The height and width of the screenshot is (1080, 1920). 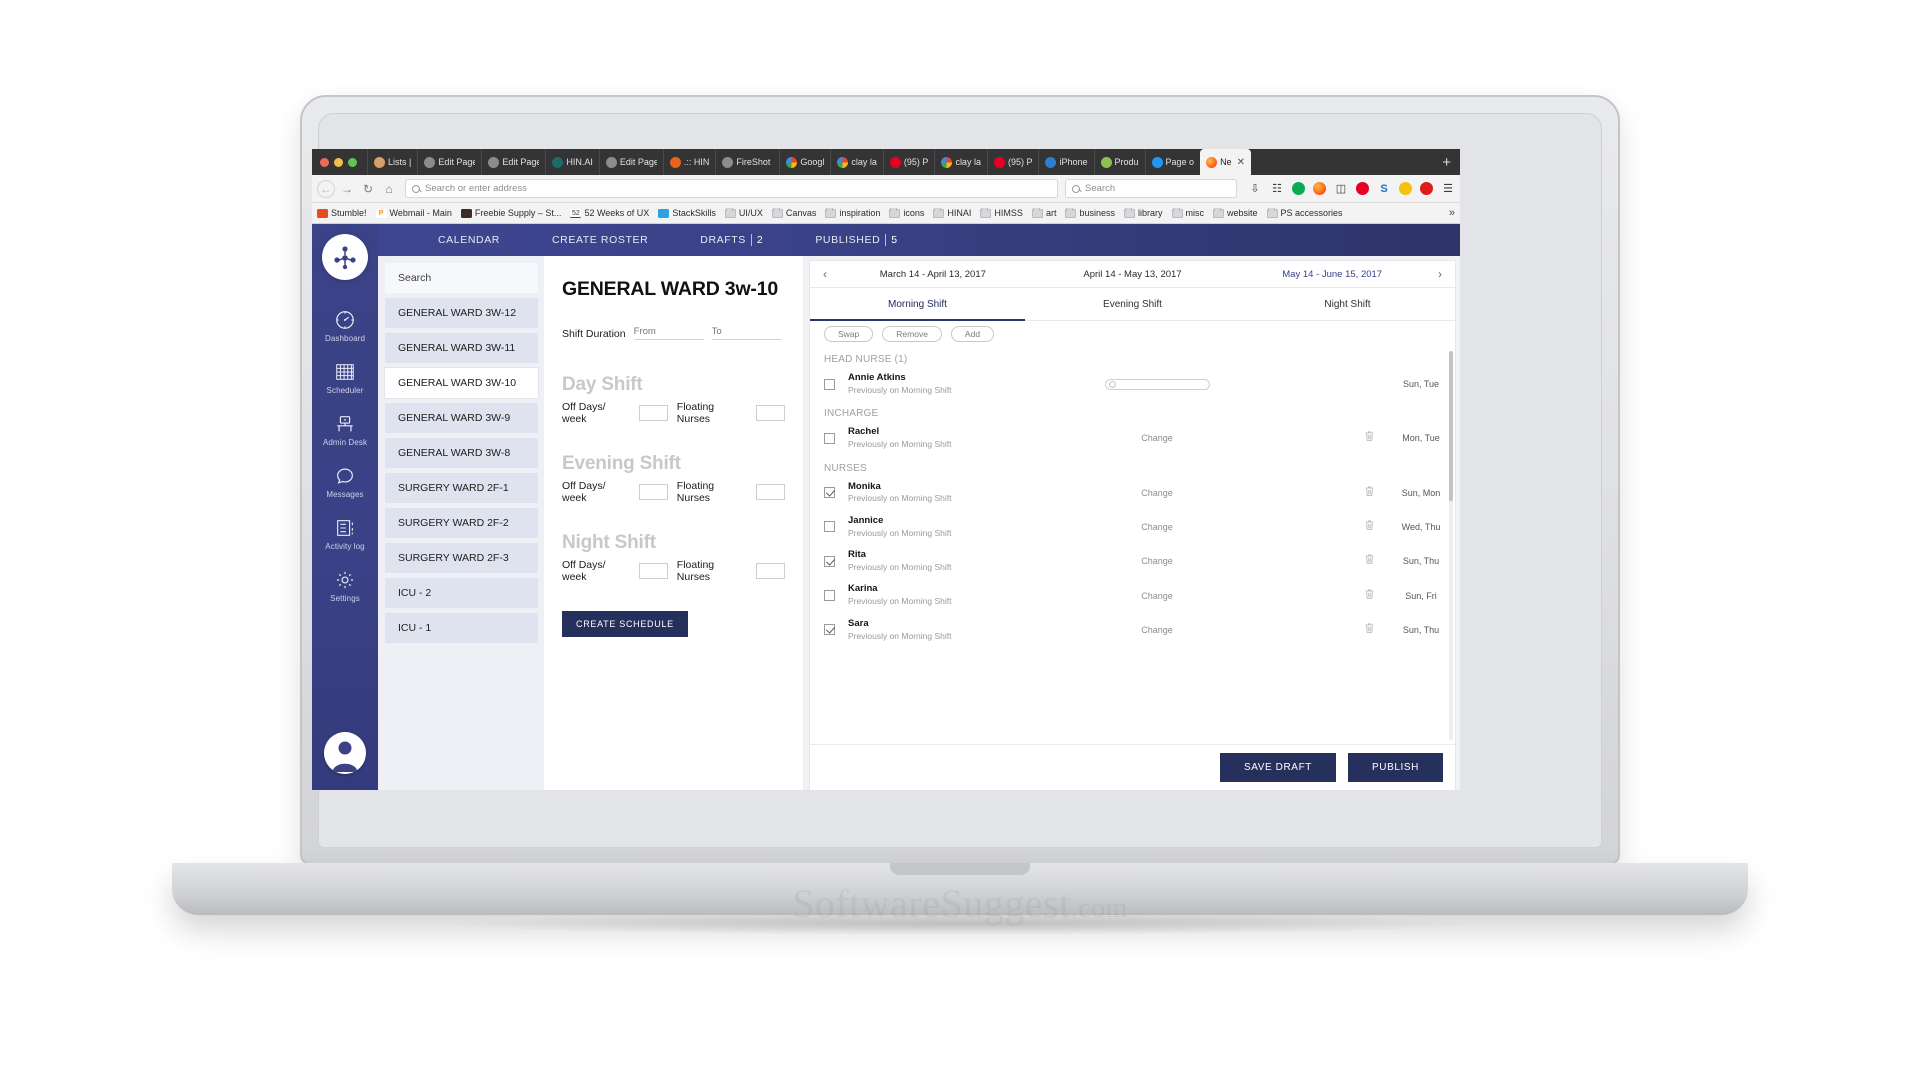 What do you see at coordinates (461, 628) in the screenshot?
I see `ward-list-item: ICU - 1` at bounding box center [461, 628].